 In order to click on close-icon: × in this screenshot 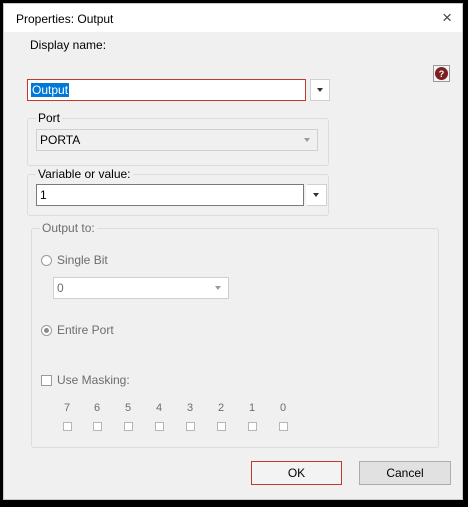, I will do `click(447, 18)`.